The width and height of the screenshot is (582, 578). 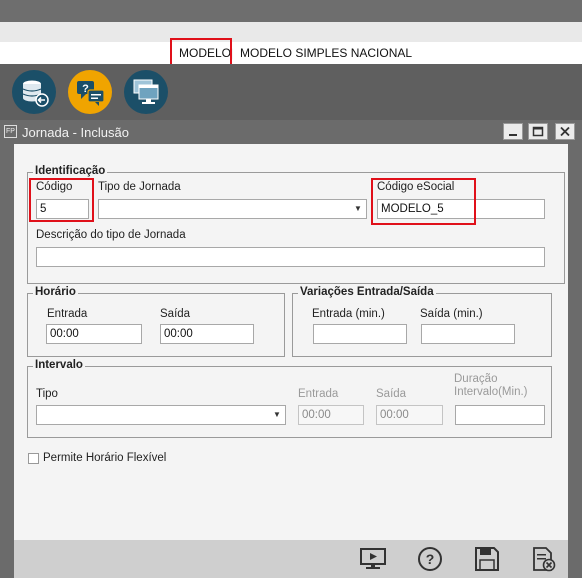 I want to click on codigo-input: 5, so click(x=62, y=209).